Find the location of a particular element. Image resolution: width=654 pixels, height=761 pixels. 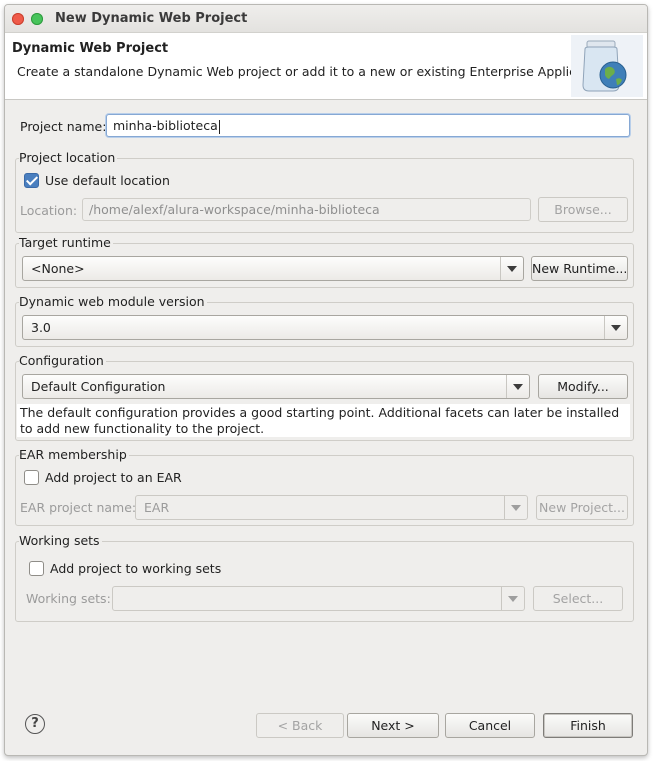

close-window-icon is located at coordinates (18, 19).